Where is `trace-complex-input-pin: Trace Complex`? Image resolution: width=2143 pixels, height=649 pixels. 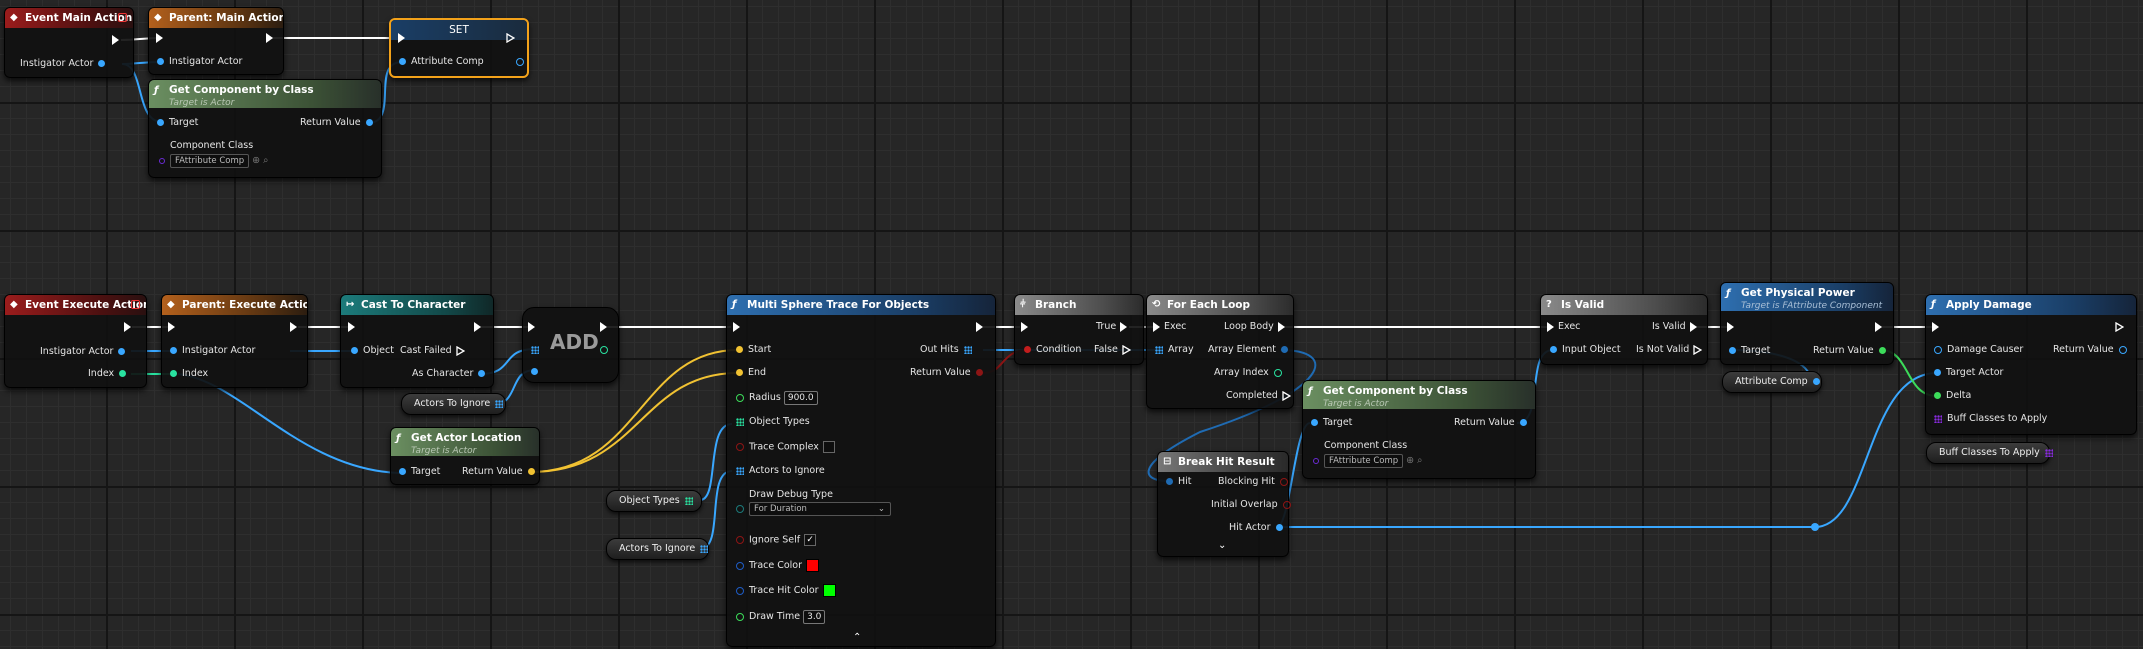 trace-complex-input-pin: Trace Complex is located at coordinates (783, 447).